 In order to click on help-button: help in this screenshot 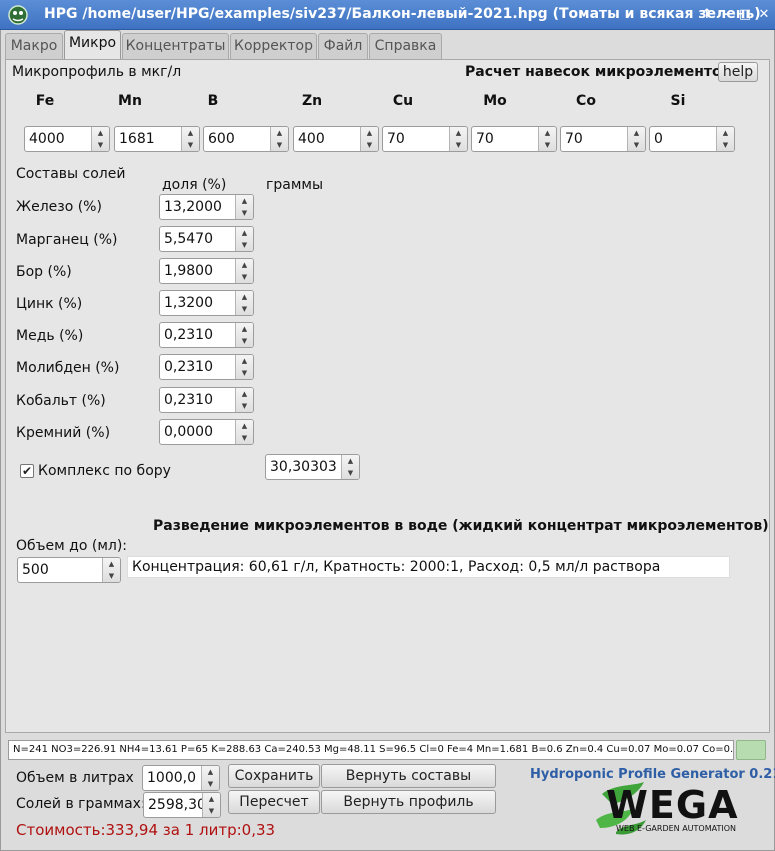, I will do `click(738, 72)`.